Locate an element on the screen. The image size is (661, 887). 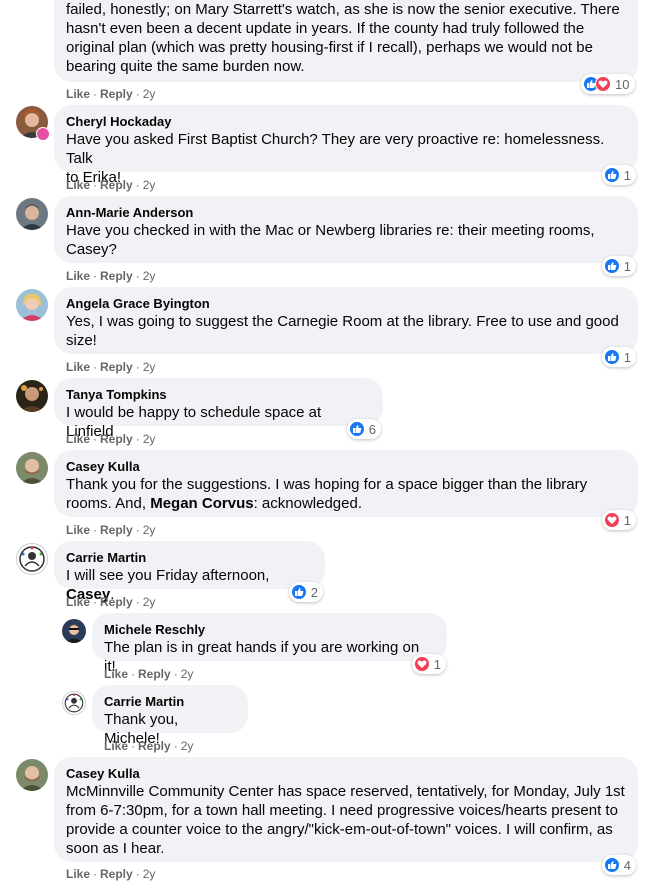
comment-text-line: size! is located at coordinates (81, 340).